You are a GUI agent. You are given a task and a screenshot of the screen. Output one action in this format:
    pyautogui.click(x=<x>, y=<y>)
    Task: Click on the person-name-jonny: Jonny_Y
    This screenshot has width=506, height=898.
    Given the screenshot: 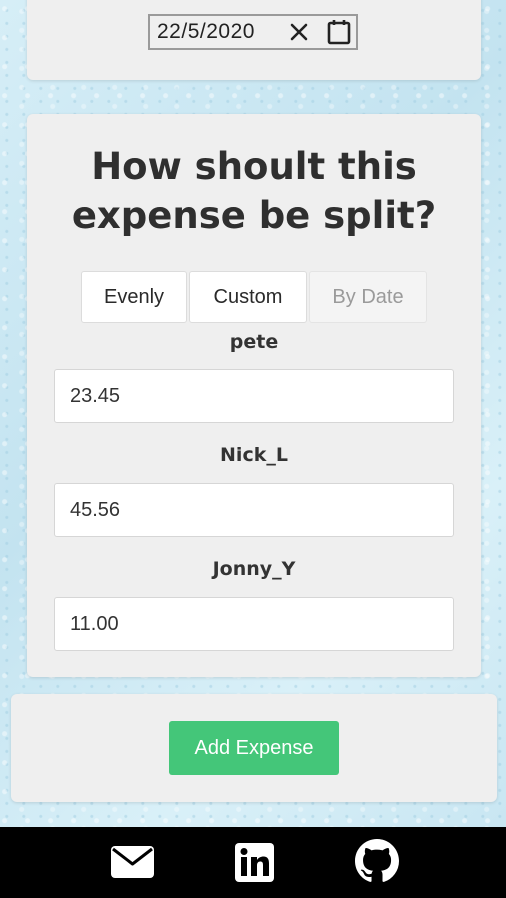 What is the action you would take?
    pyautogui.click(x=254, y=569)
    